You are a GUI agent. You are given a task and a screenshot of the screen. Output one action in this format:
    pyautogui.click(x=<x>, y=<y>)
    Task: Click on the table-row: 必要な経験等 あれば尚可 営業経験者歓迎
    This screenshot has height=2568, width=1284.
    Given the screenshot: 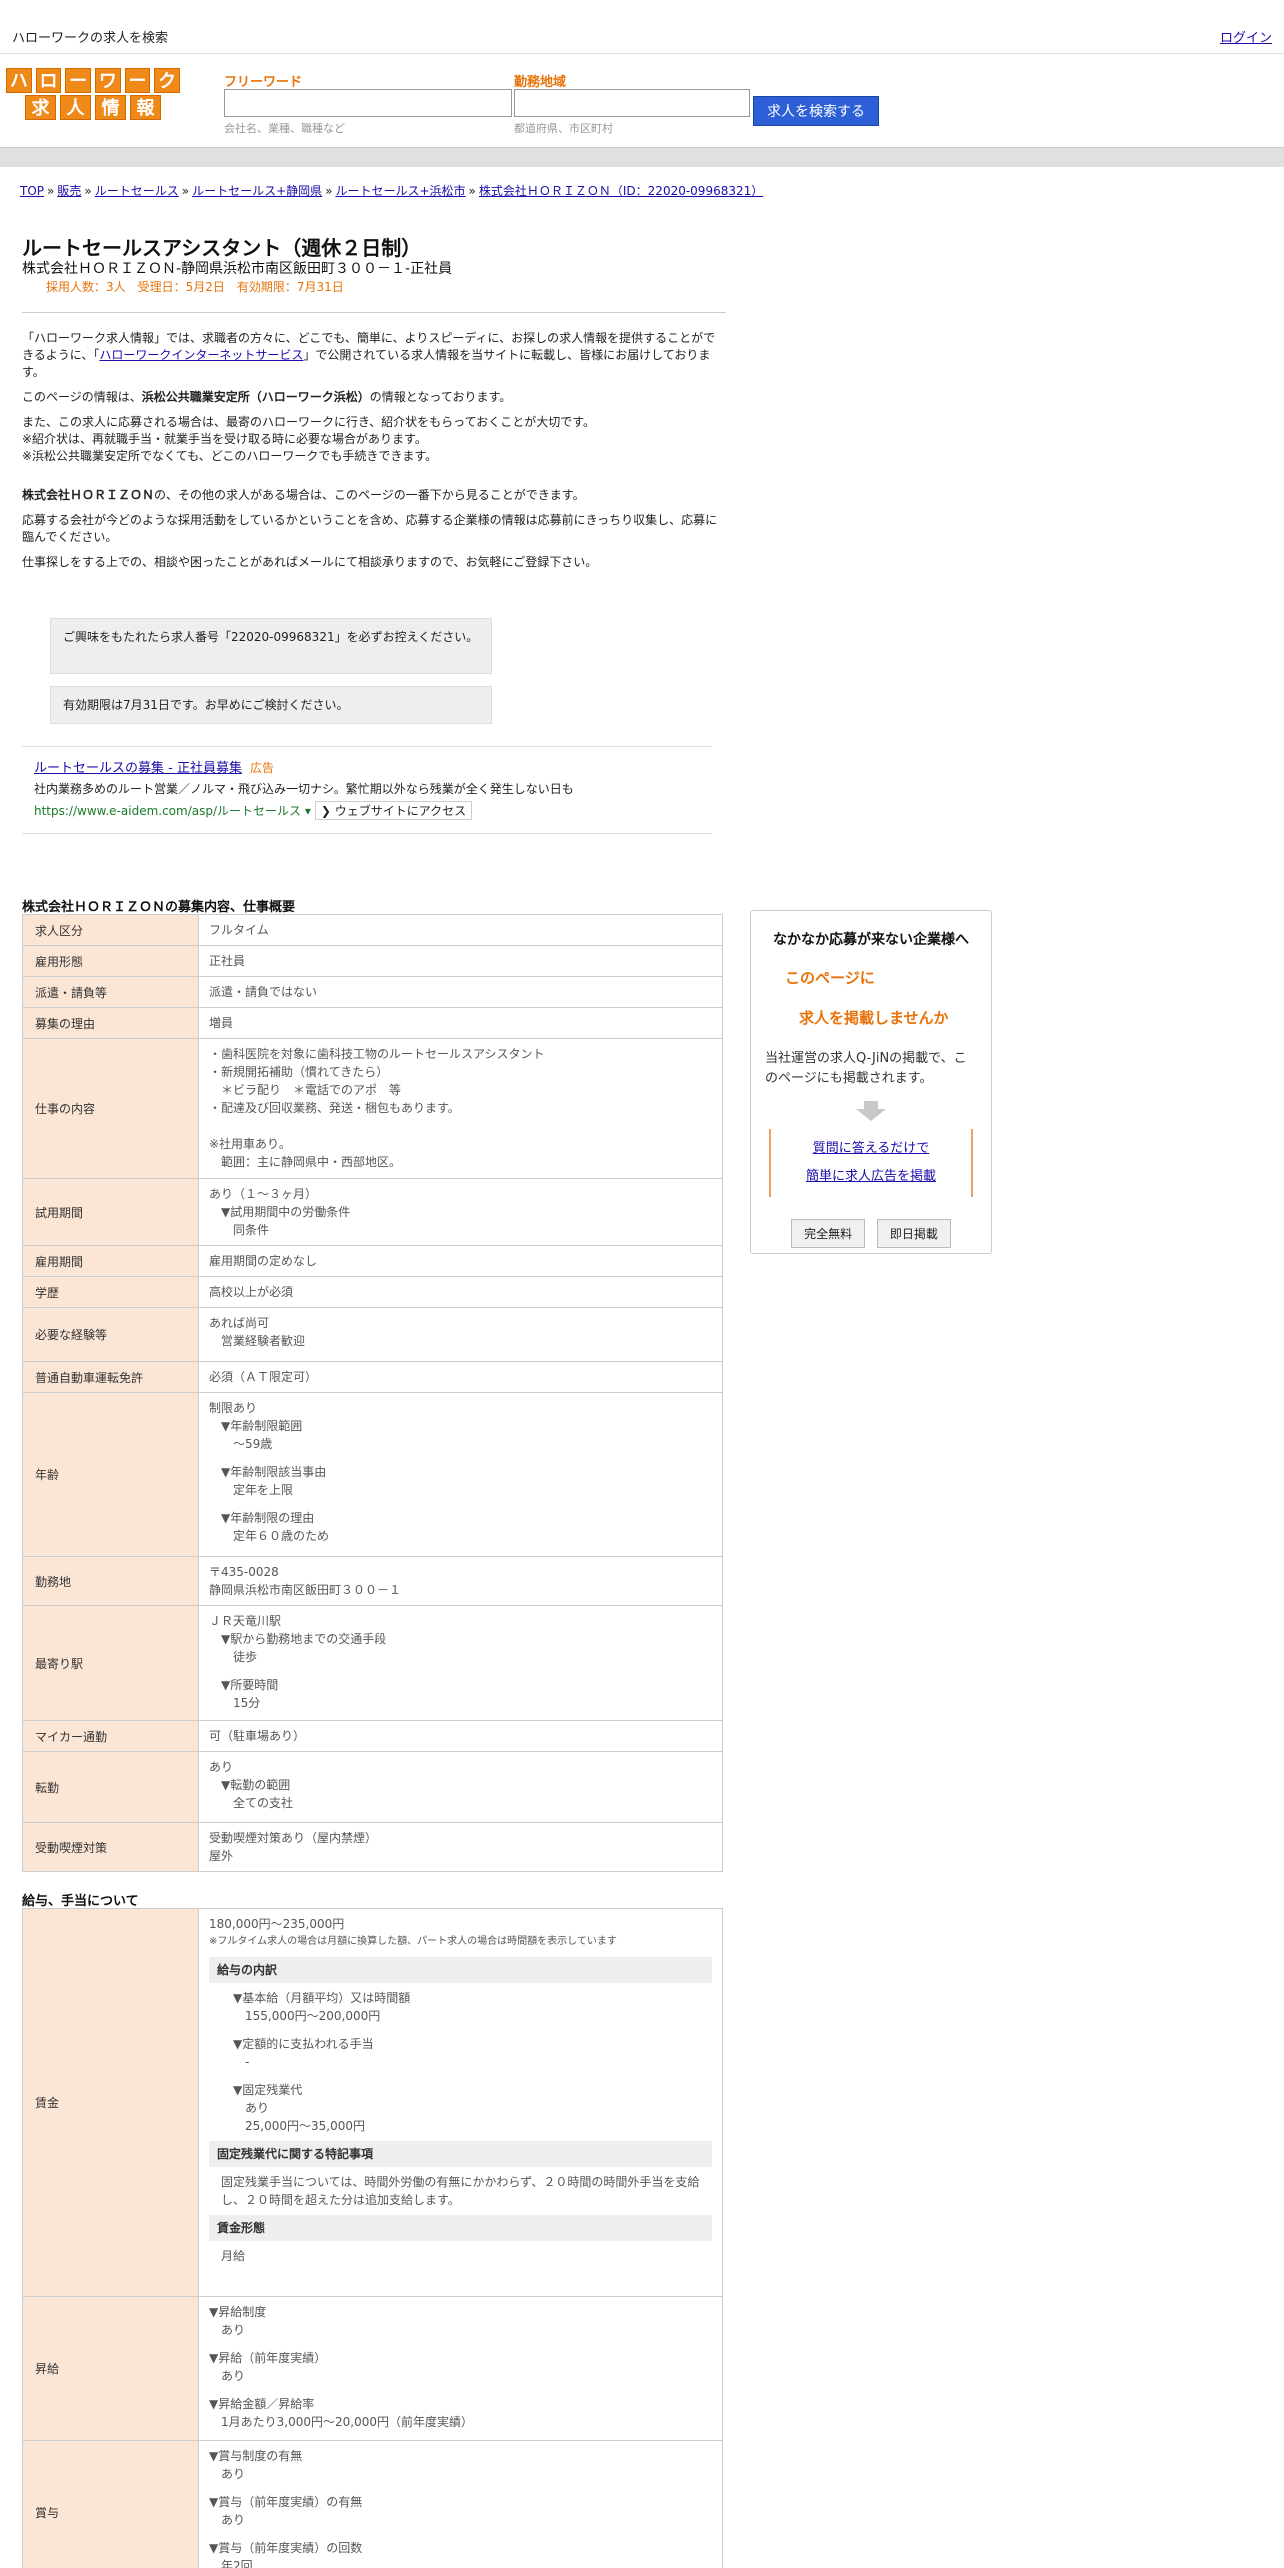 What is the action you would take?
    pyautogui.click(x=372, y=1334)
    